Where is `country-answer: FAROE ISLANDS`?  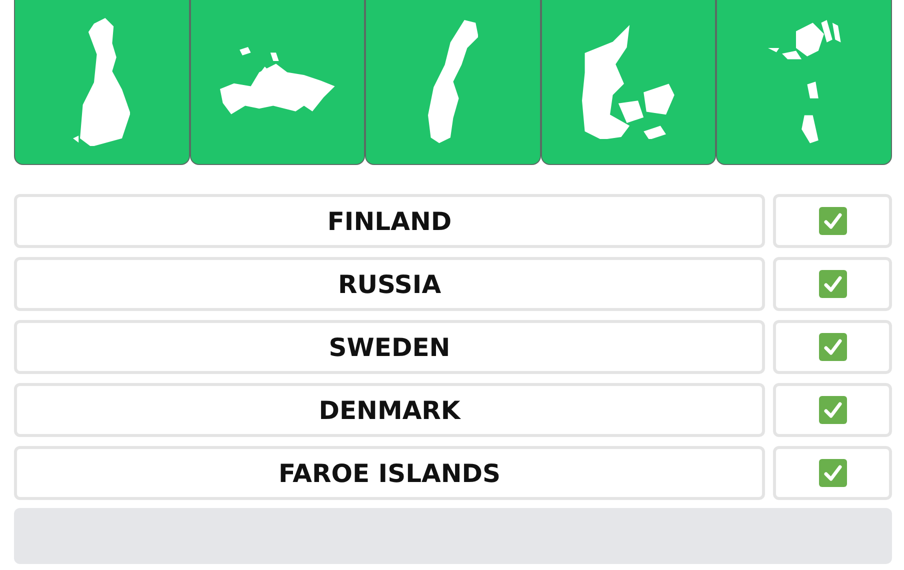
country-answer: FAROE ISLANDS is located at coordinates (389, 473).